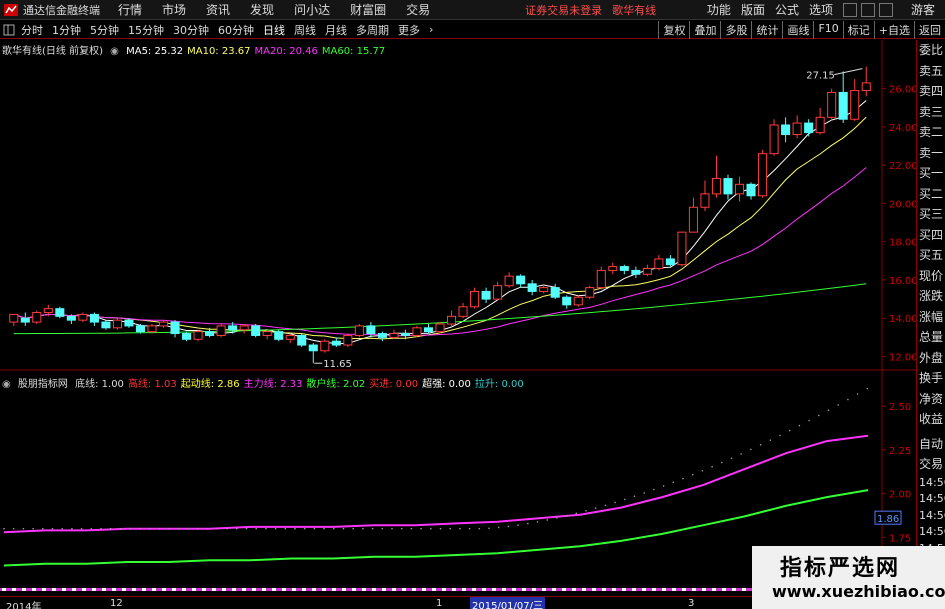 Image resolution: width=945 pixels, height=609 pixels. Describe the element at coordinates (305, 30) in the screenshot. I see `period-weekly: 周线` at that location.